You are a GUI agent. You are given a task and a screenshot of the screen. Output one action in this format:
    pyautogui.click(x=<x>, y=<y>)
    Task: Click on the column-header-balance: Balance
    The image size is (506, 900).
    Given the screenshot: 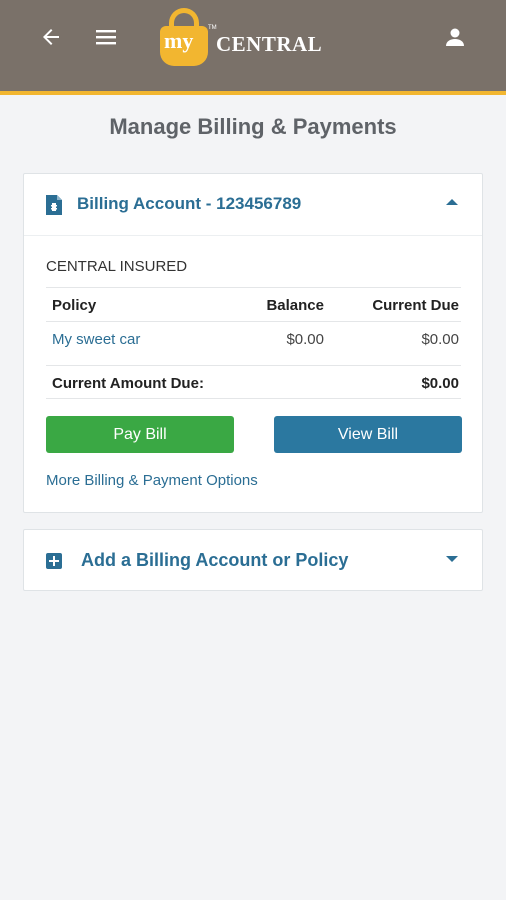 What is the action you would take?
    pyautogui.click(x=295, y=305)
    